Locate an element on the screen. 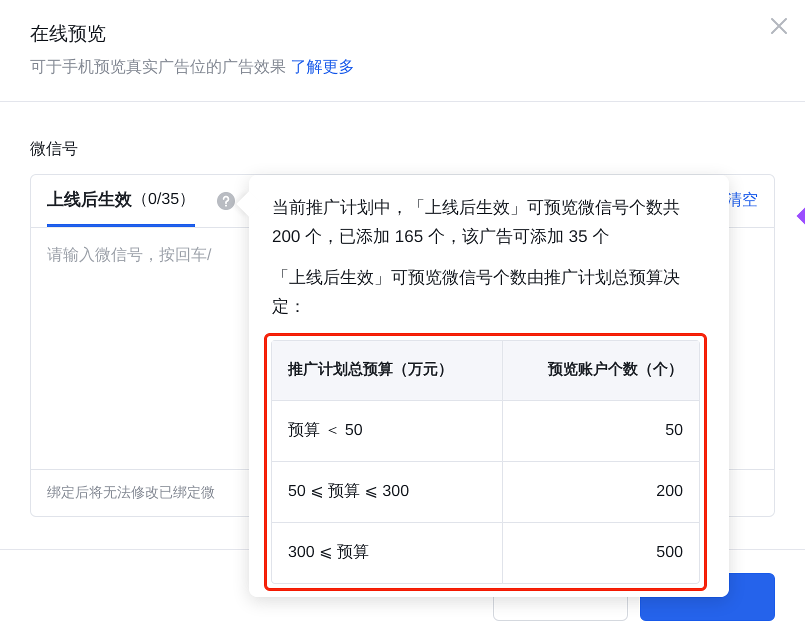 The height and width of the screenshot is (641, 805). dialog-subtitle: 可于手机预览真实广告位的广告效果 is located at coordinates (158, 67).